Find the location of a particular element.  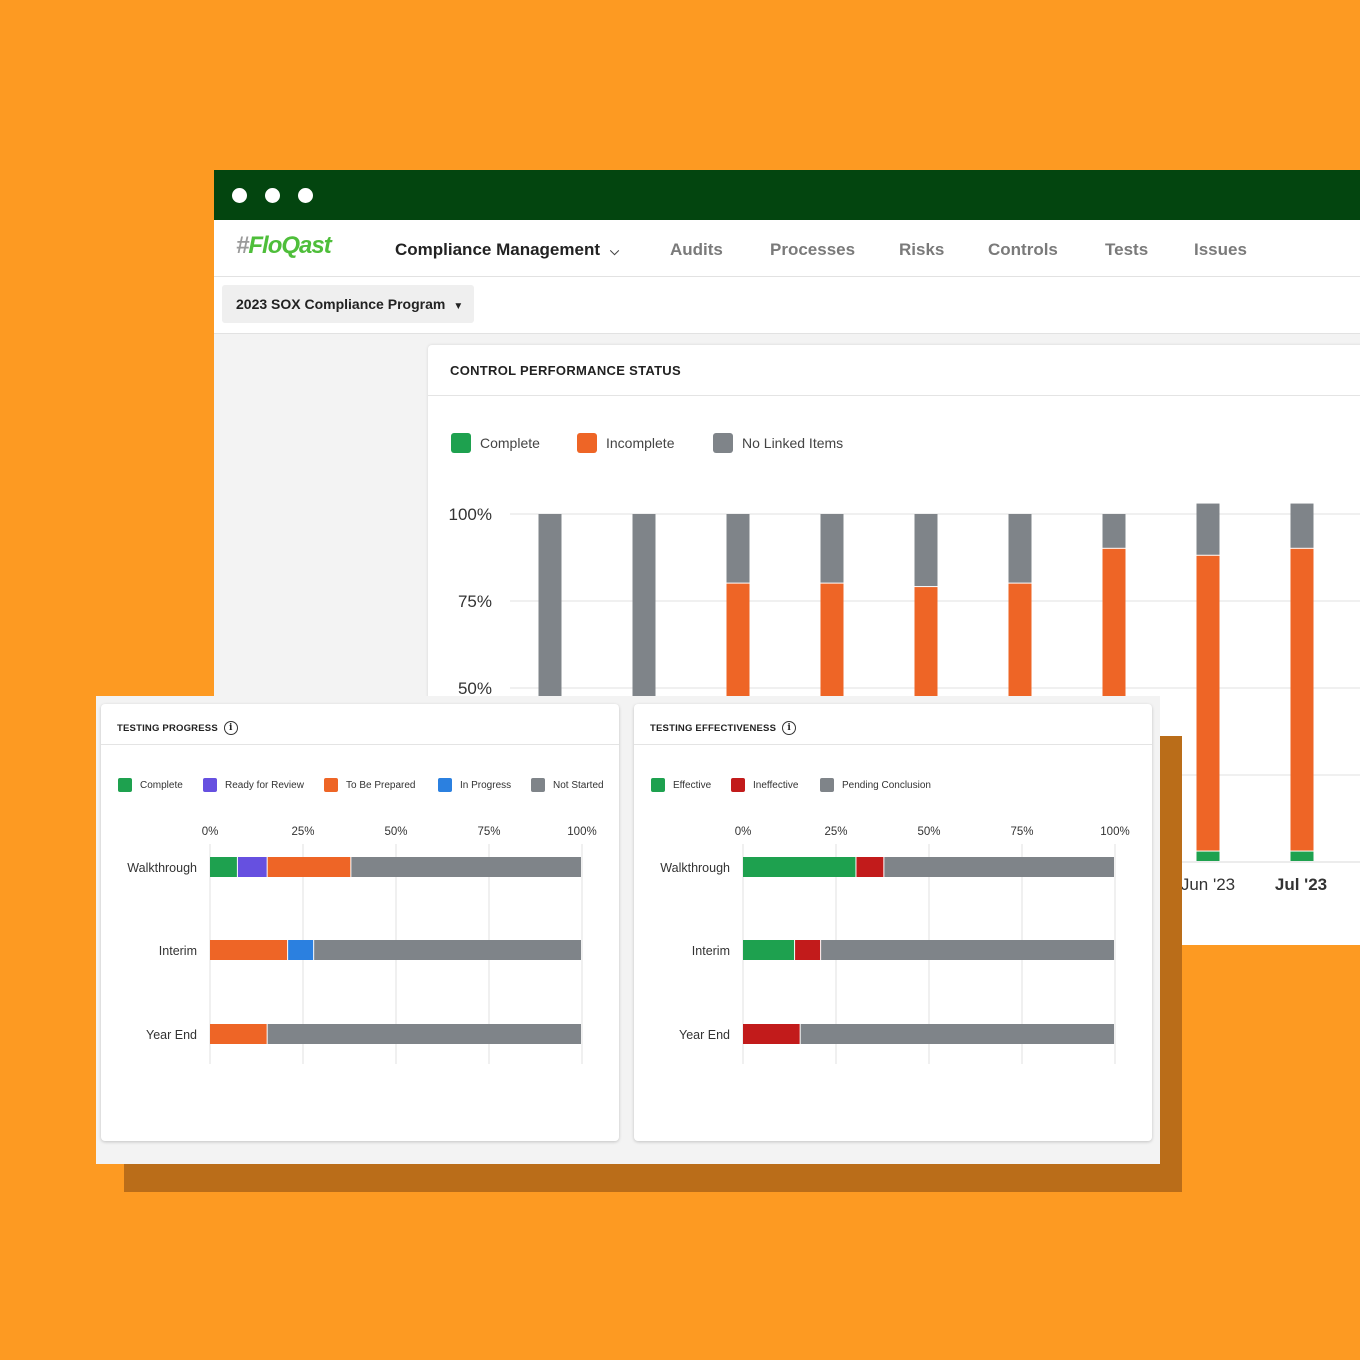

nav-processes: Processes is located at coordinates (812, 250).